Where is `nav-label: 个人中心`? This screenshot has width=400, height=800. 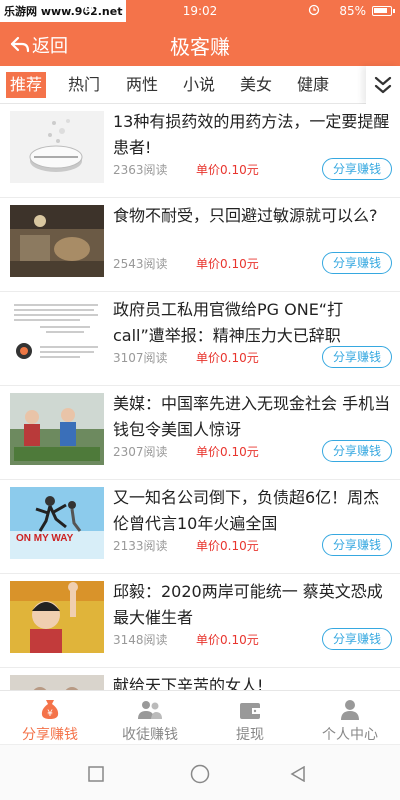 nav-label: 个人中心 is located at coordinates (350, 735).